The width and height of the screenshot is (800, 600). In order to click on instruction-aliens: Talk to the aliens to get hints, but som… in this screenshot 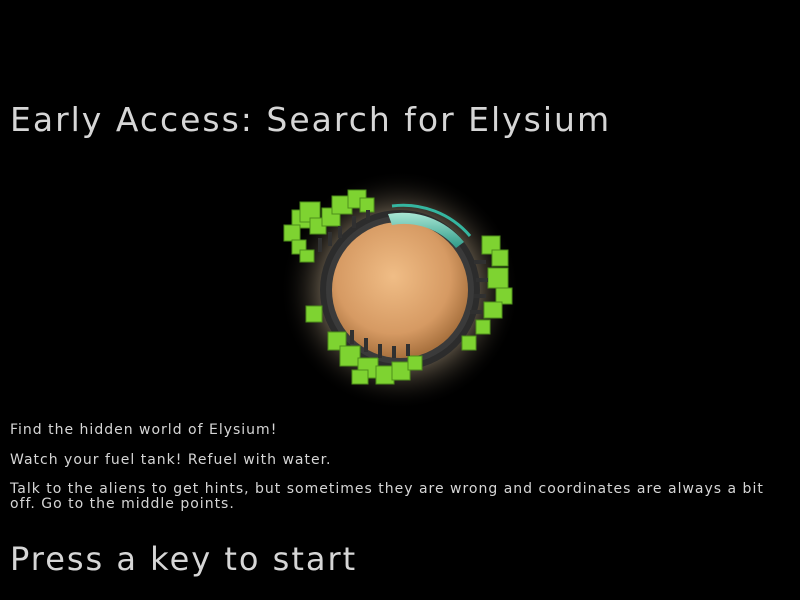, I will do `click(387, 496)`.